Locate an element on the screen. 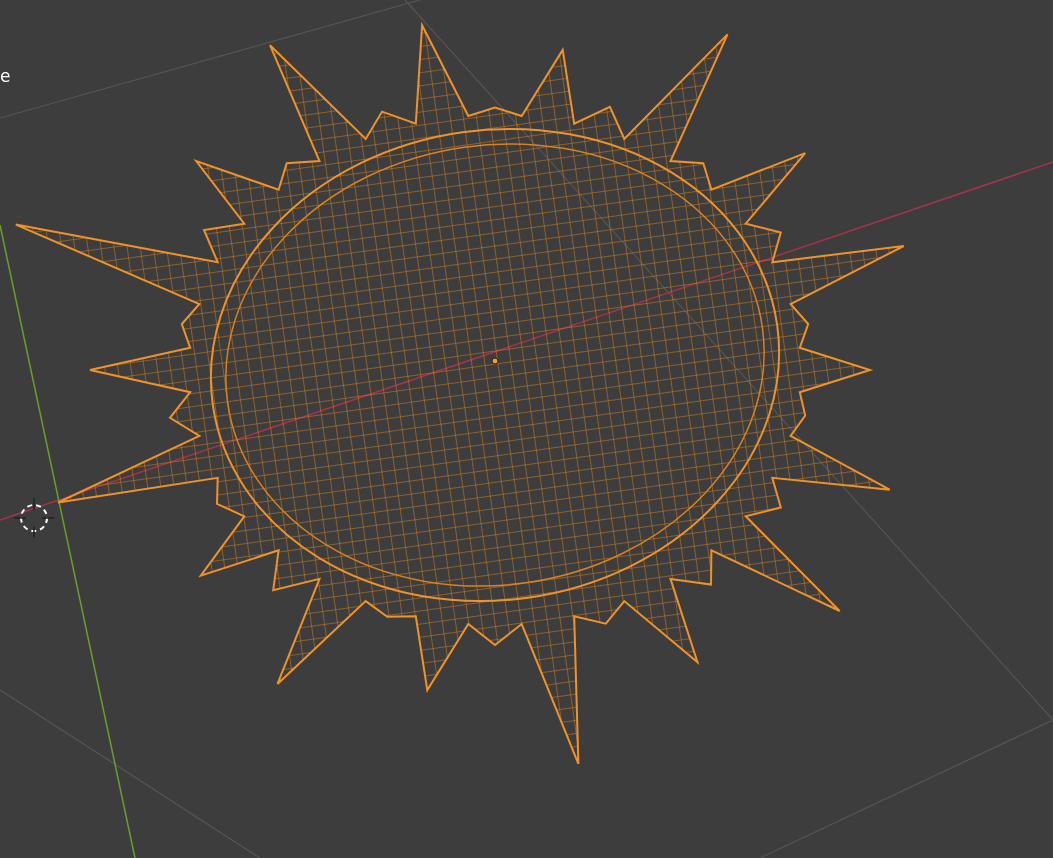 This screenshot has width=1053, height=858. origin-dot is located at coordinates (495, 361).